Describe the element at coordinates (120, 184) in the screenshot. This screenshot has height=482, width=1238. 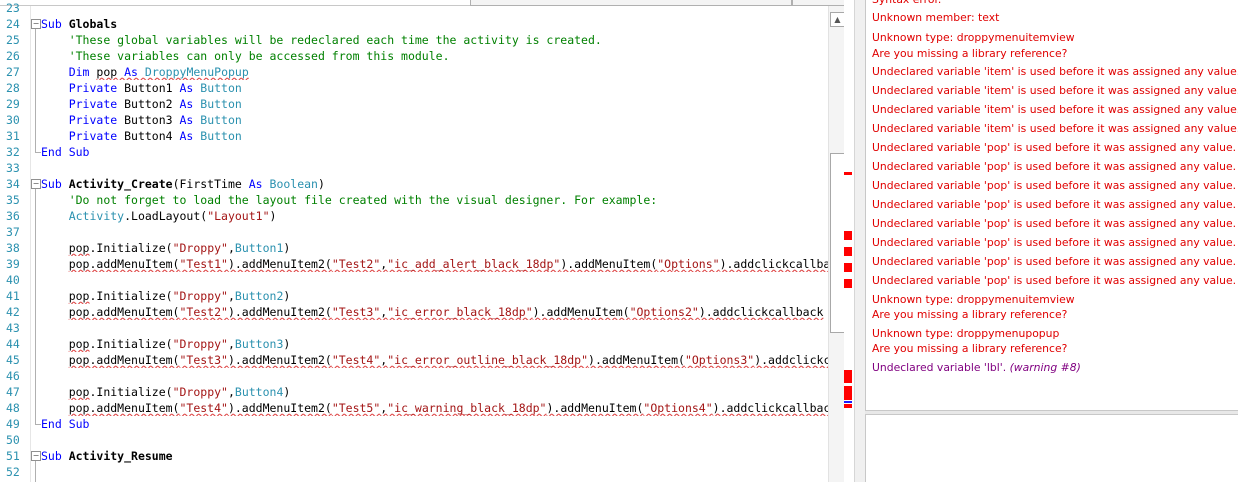
I see `code-token: Activity_Create` at that location.